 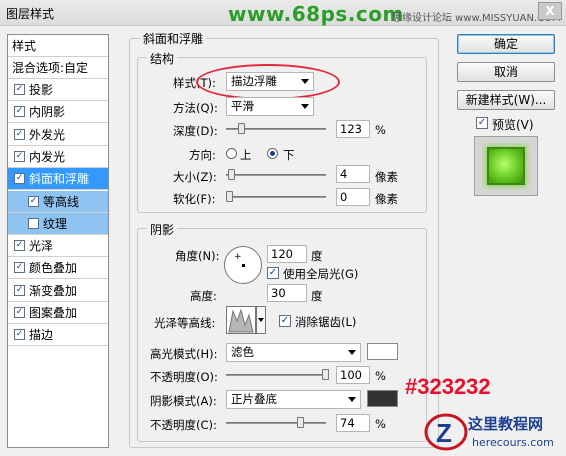 I want to click on angle-dial: +, so click(x=243, y=265).